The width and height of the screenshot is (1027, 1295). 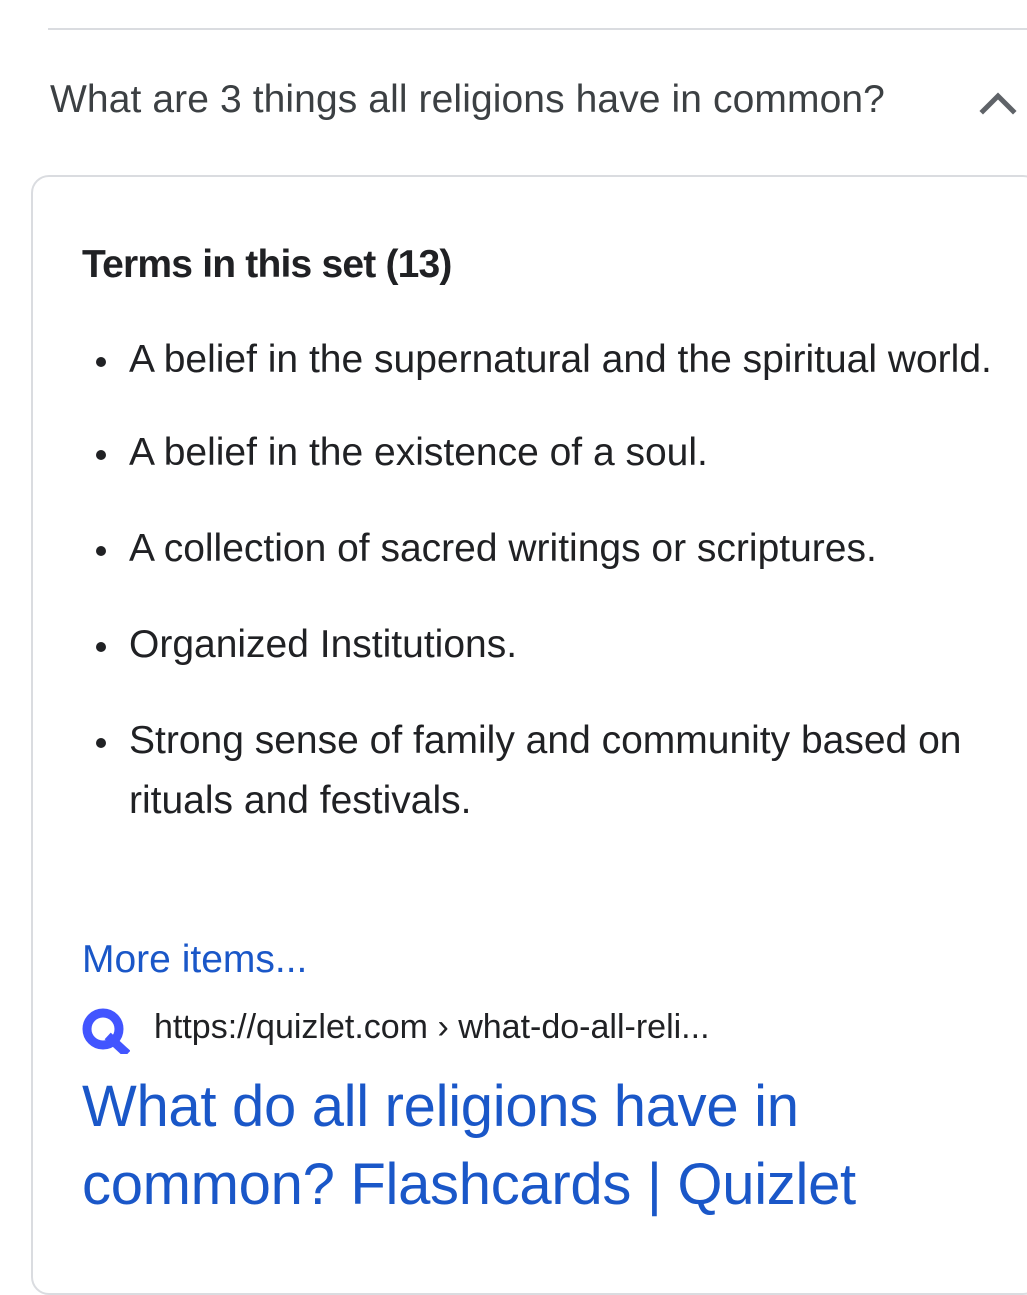 I want to click on quizlet-logo-icon, so click(x=106, y=1031).